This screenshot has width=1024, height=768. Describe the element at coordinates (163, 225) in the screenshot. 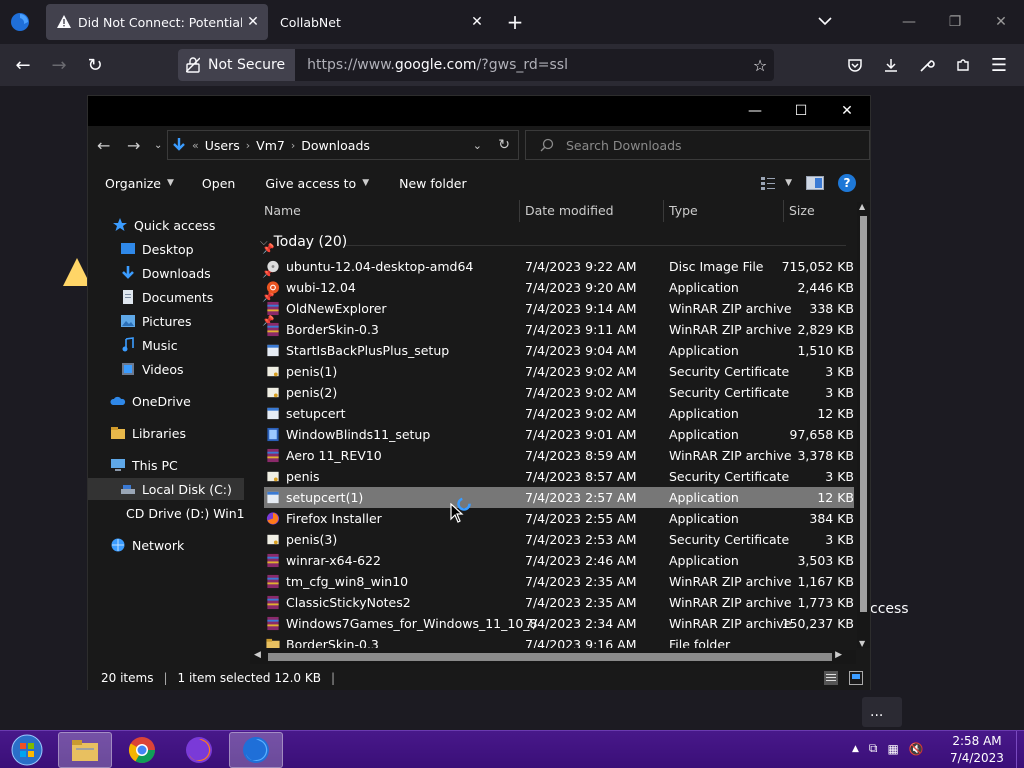

I see `nav-quick-access: Quick access` at that location.